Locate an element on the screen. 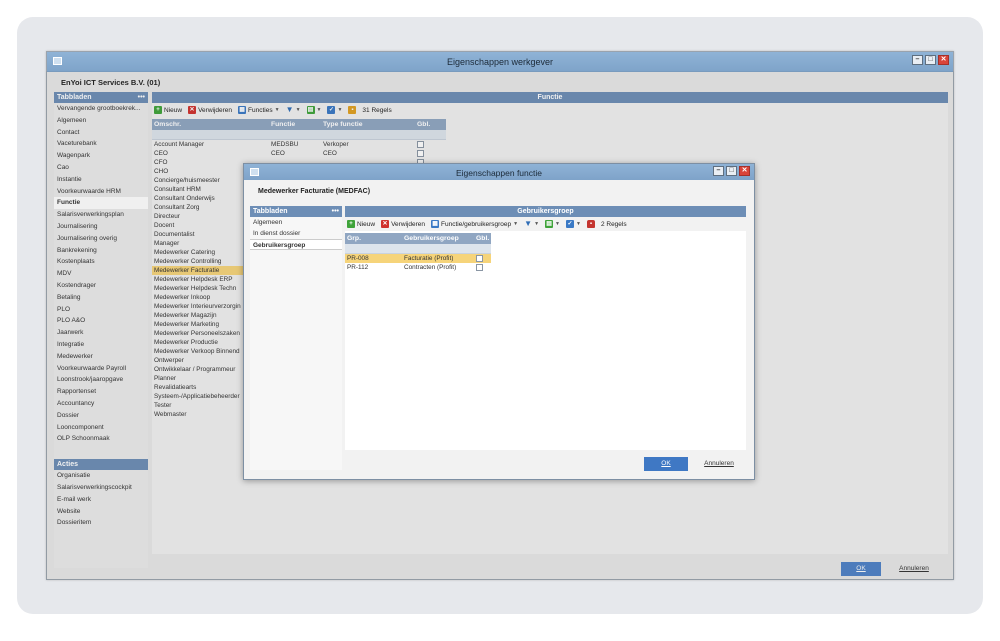 The image size is (1000, 641). dialog-title: Eigenschappen functie is located at coordinates (498, 173).